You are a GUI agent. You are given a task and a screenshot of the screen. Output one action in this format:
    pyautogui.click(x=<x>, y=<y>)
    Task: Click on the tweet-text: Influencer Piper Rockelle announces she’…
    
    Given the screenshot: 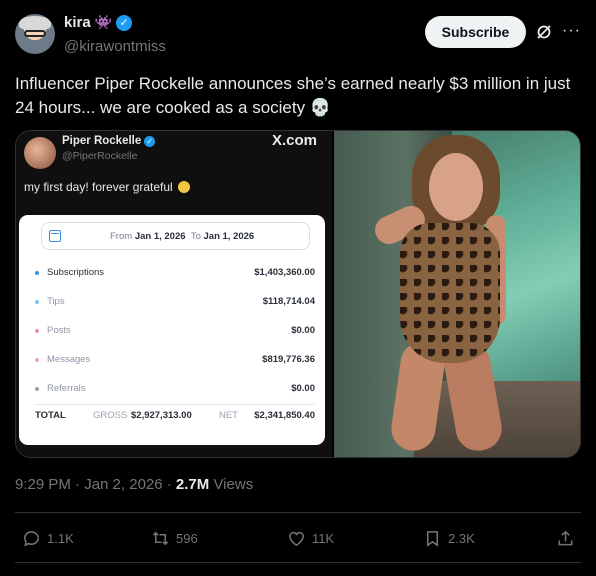 What is the action you would take?
    pyautogui.click(x=293, y=95)
    